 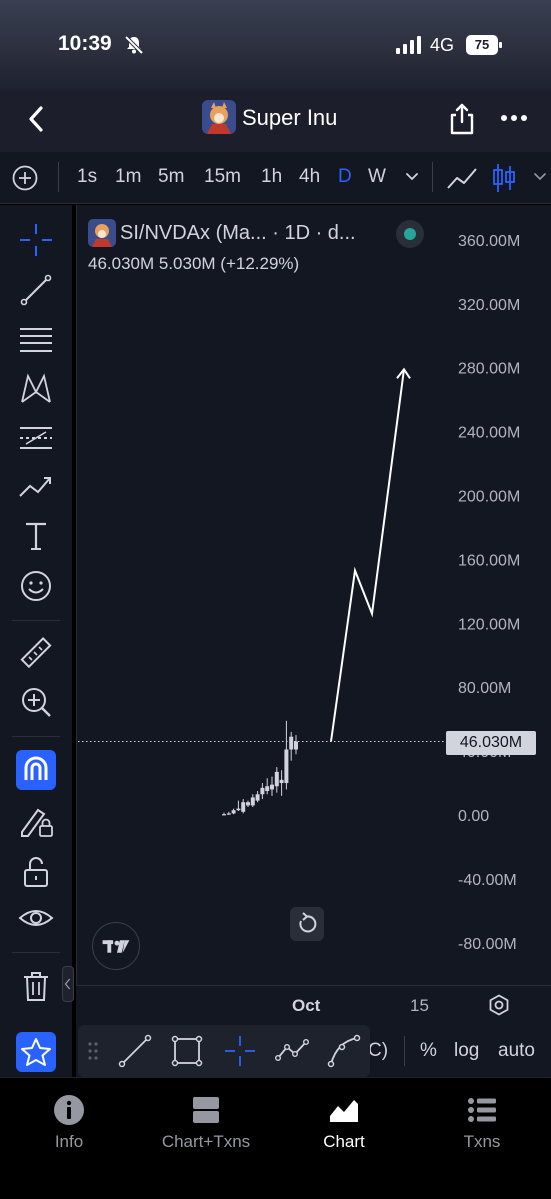 What do you see at coordinates (344, 1126) in the screenshot?
I see `tab-chart: Chart` at bounding box center [344, 1126].